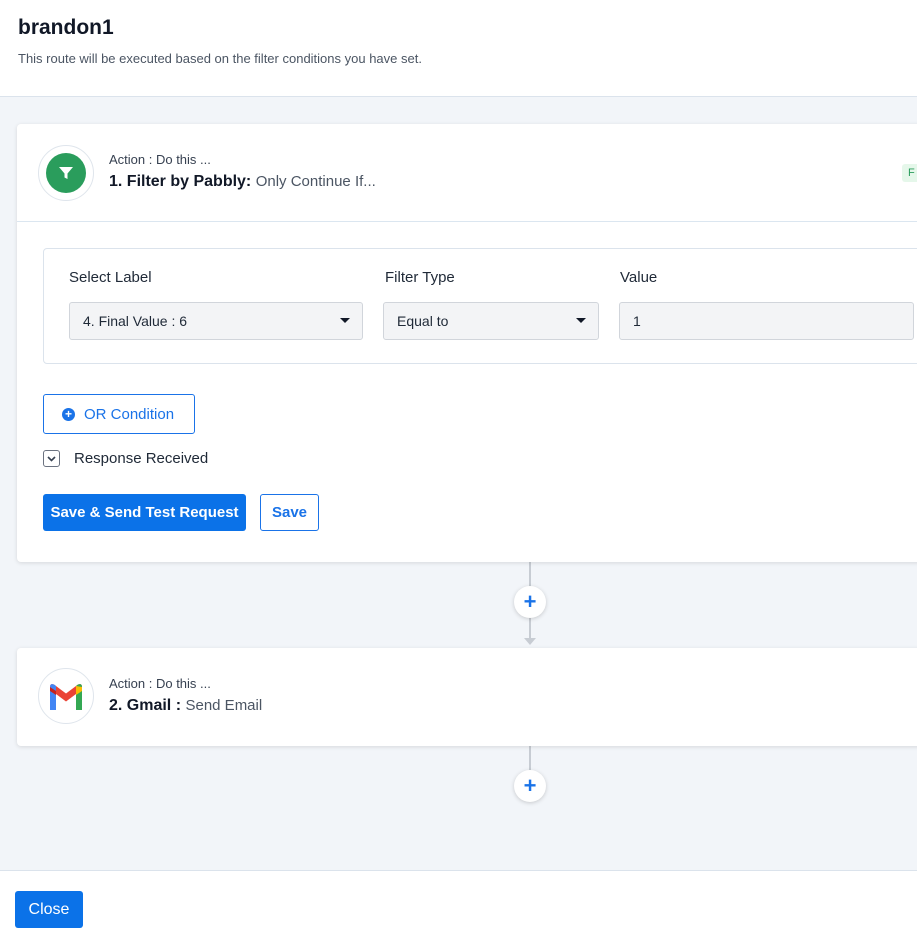  I want to click on step-name: 2. Gmail :, so click(145, 705).